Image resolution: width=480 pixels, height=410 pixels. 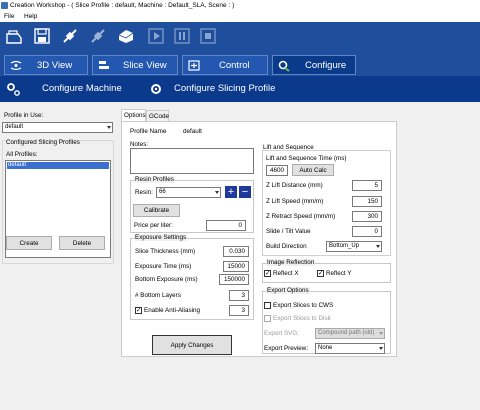 I want to click on play-icon, so click(x=156, y=36).